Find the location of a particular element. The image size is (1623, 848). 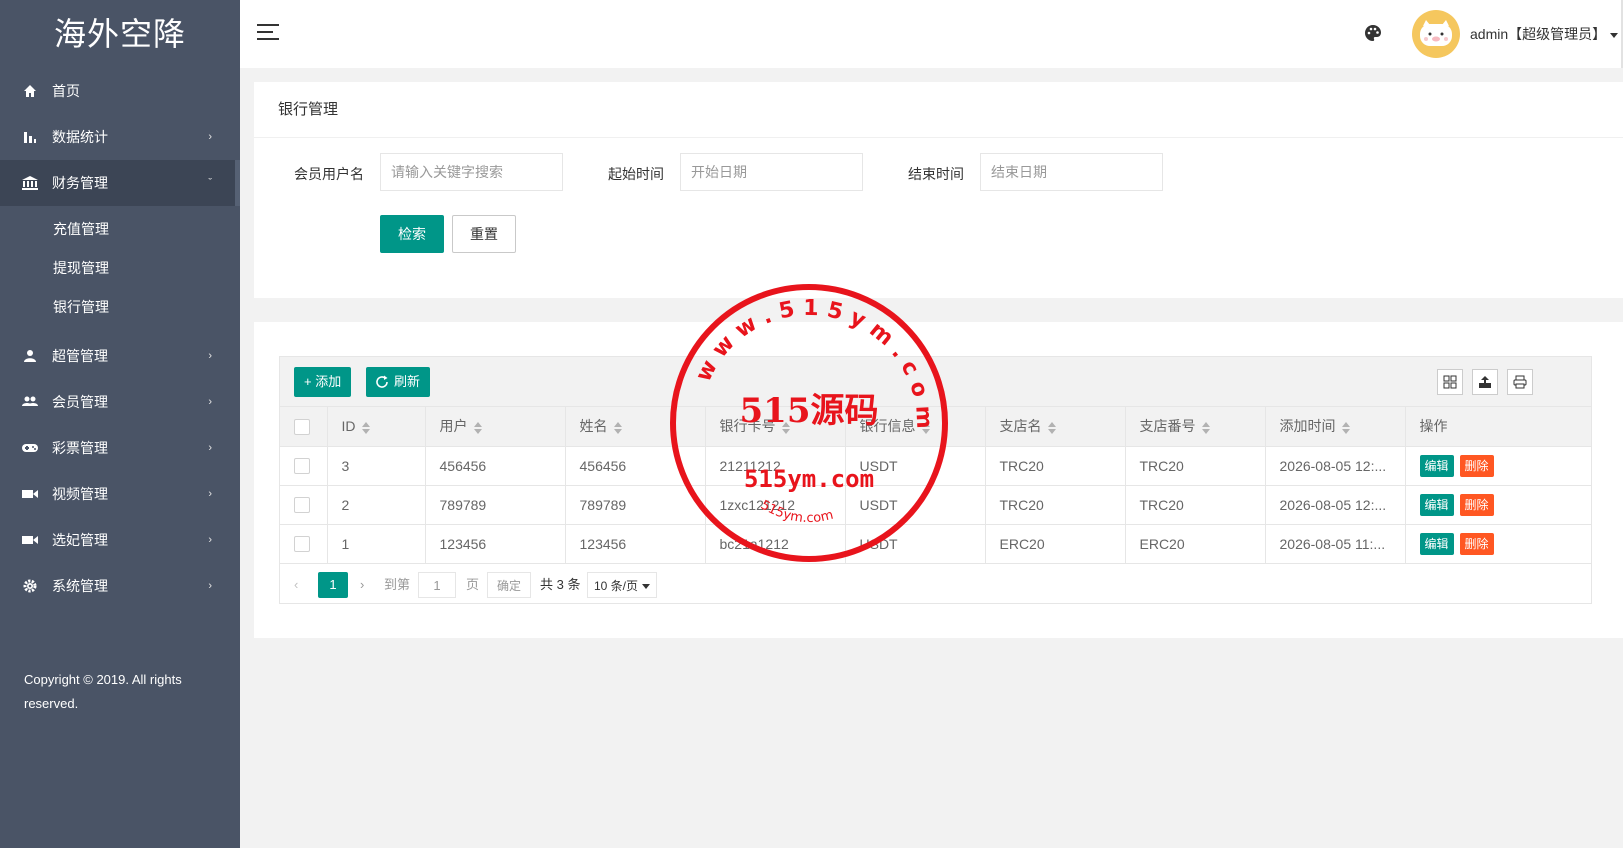

next-page-icon: › is located at coordinates (362, 585).